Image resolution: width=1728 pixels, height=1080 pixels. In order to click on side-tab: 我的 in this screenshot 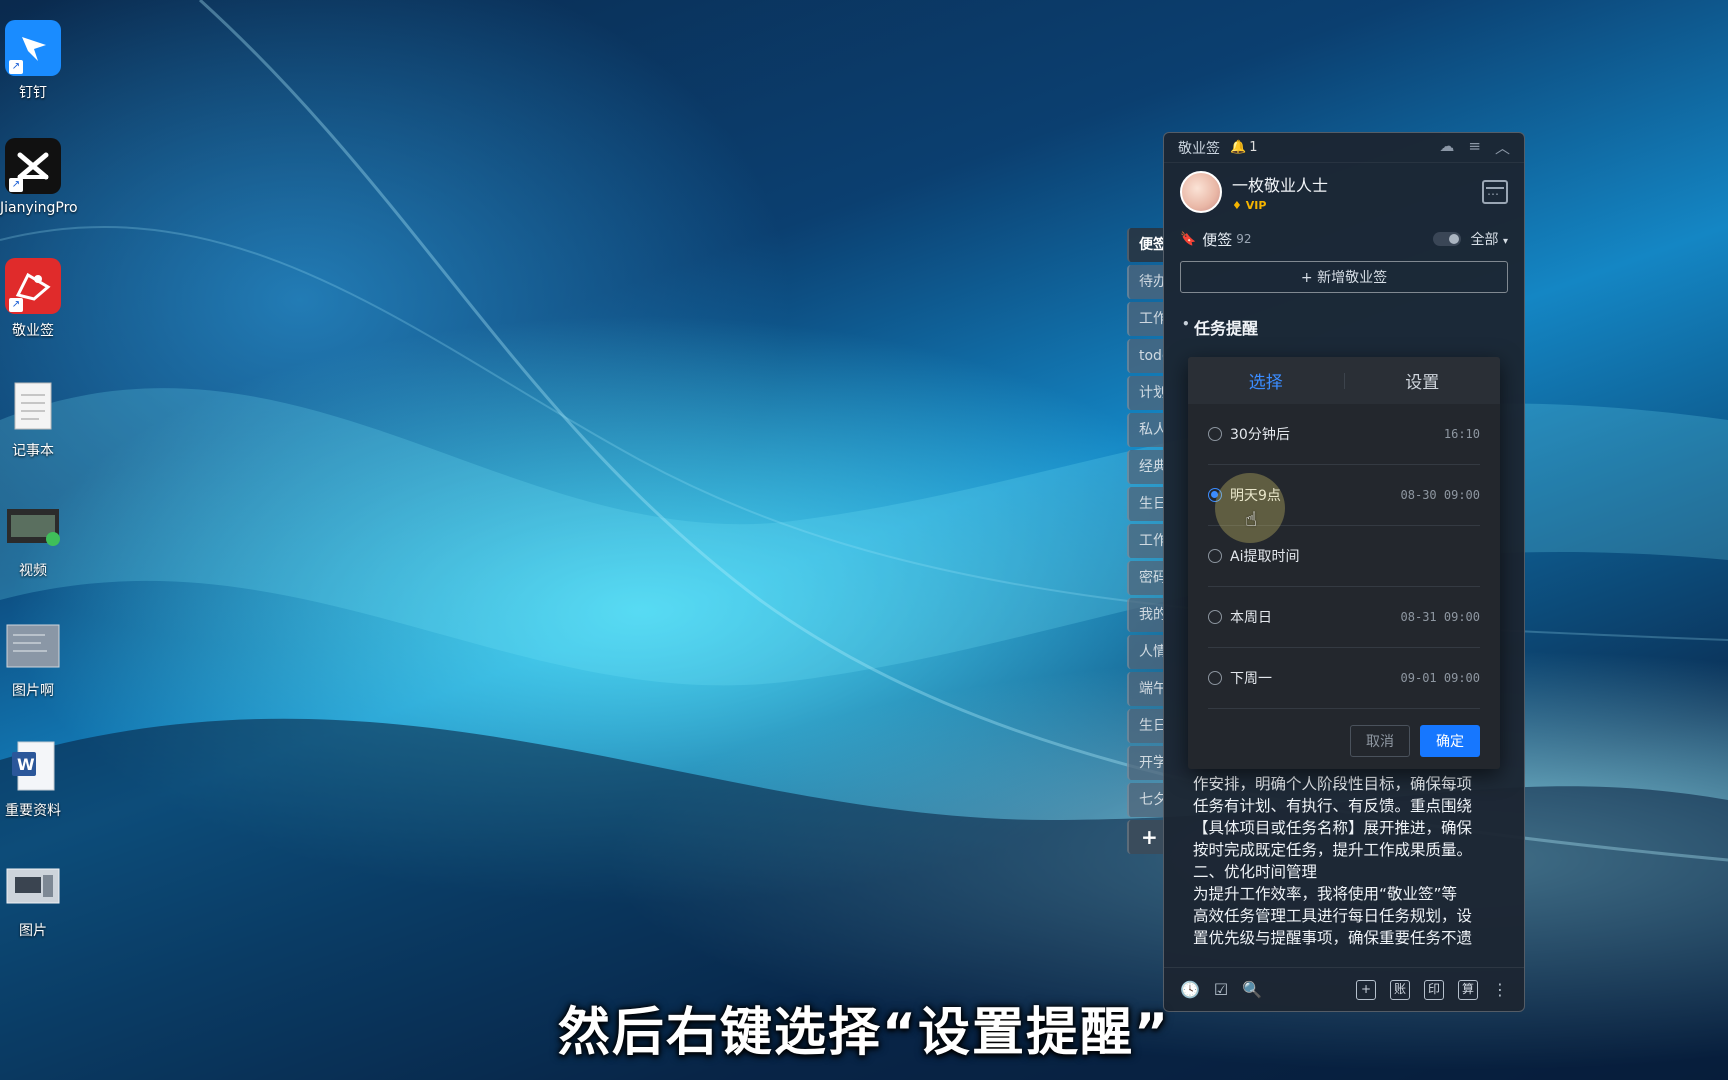, I will do `click(1145, 615)`.